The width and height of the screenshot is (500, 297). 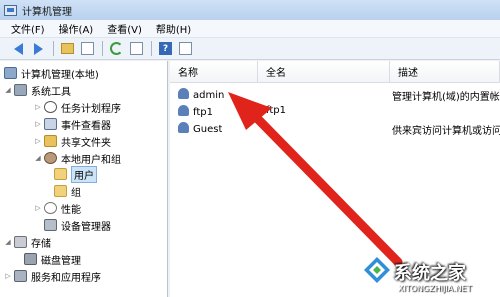 I want to click on tree-item-label: 设备管理器, so click(x=86, y=227).